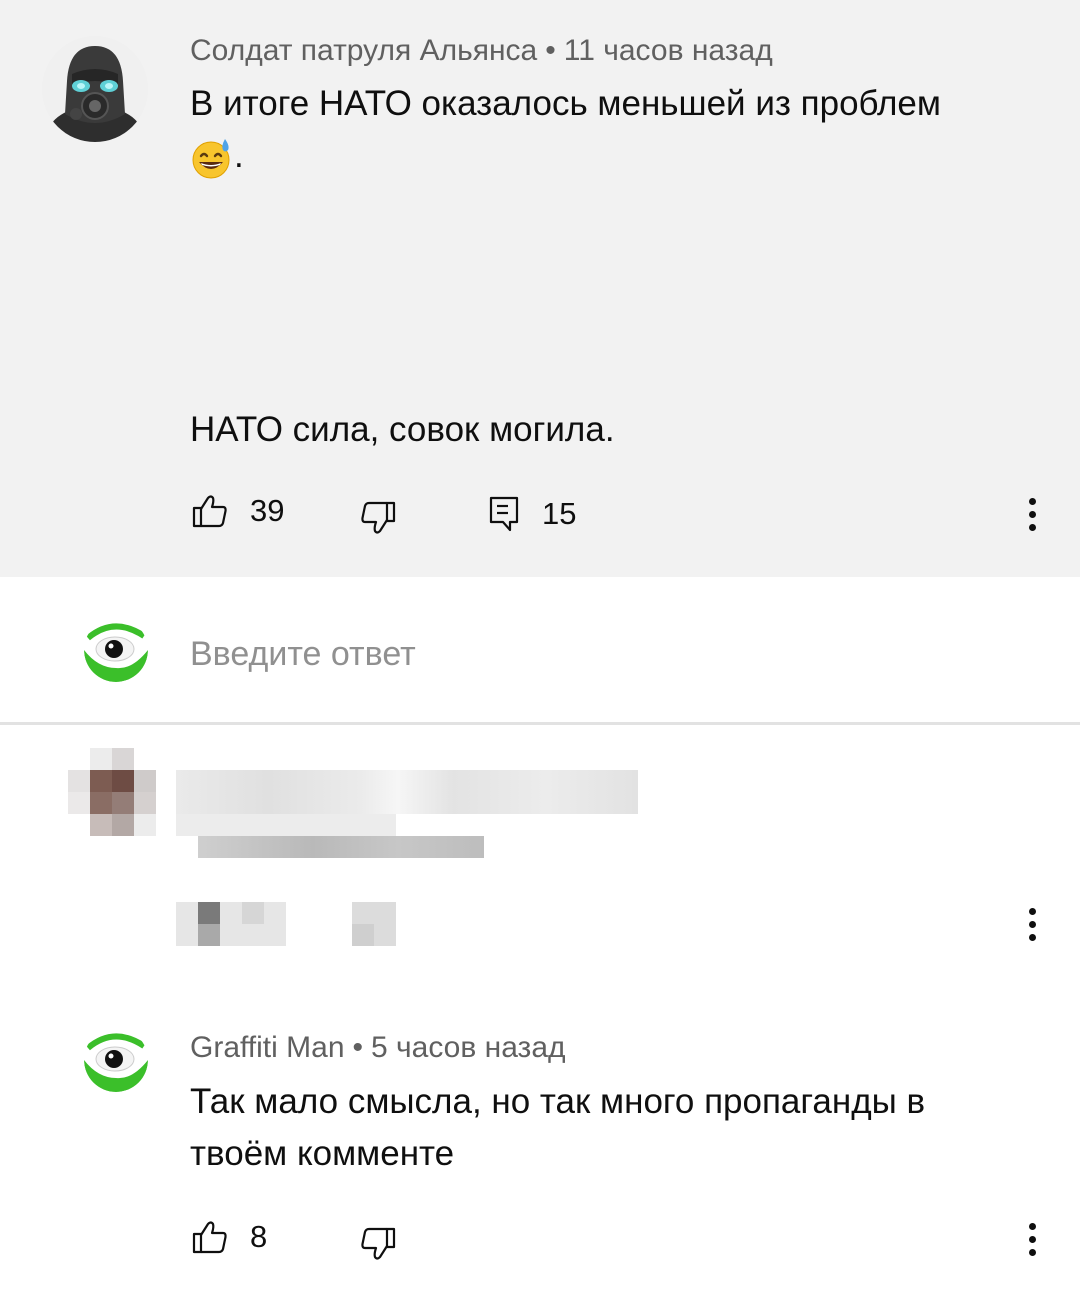  Describe the element at coordinates (363, 50) in the screenshot. I see `author-name: Солдат патруля Альянса` at that location.